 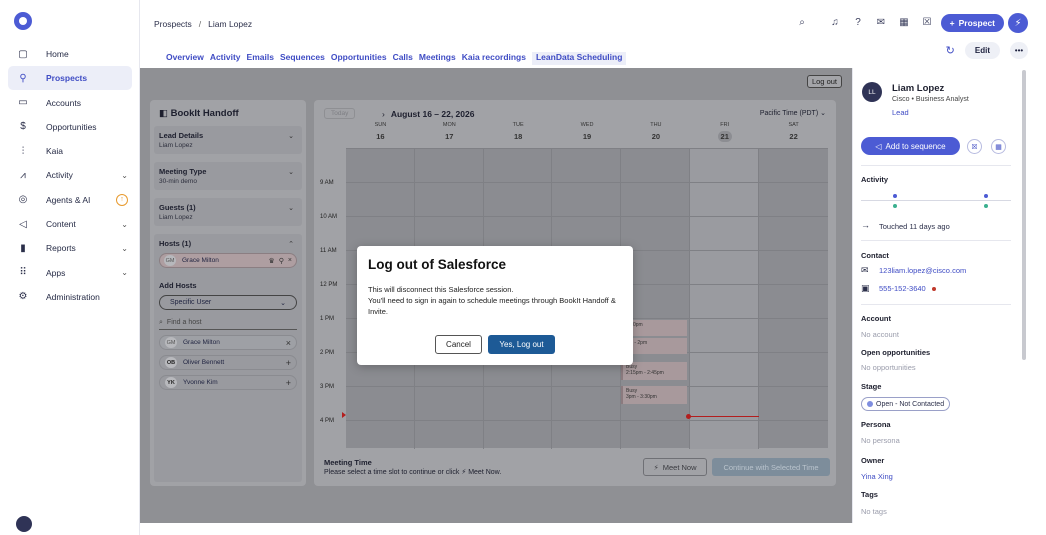 What do you see at coordinates (225, 58) in the screenshot?
I see `tab-activity: Activity` at bounding box center [225, 58].